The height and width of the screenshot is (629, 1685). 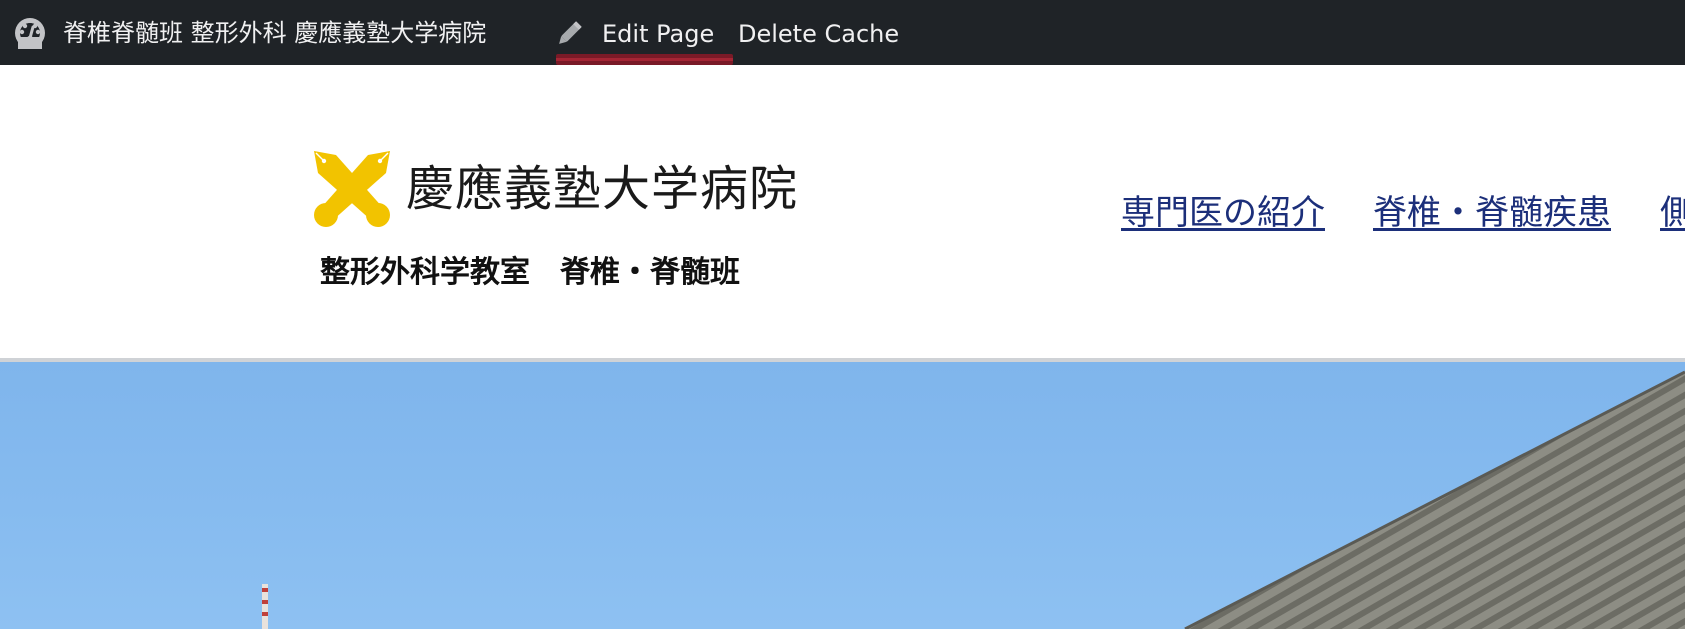 I want to click on crossed-pens-logo-icon, so click(x=352, y=188).